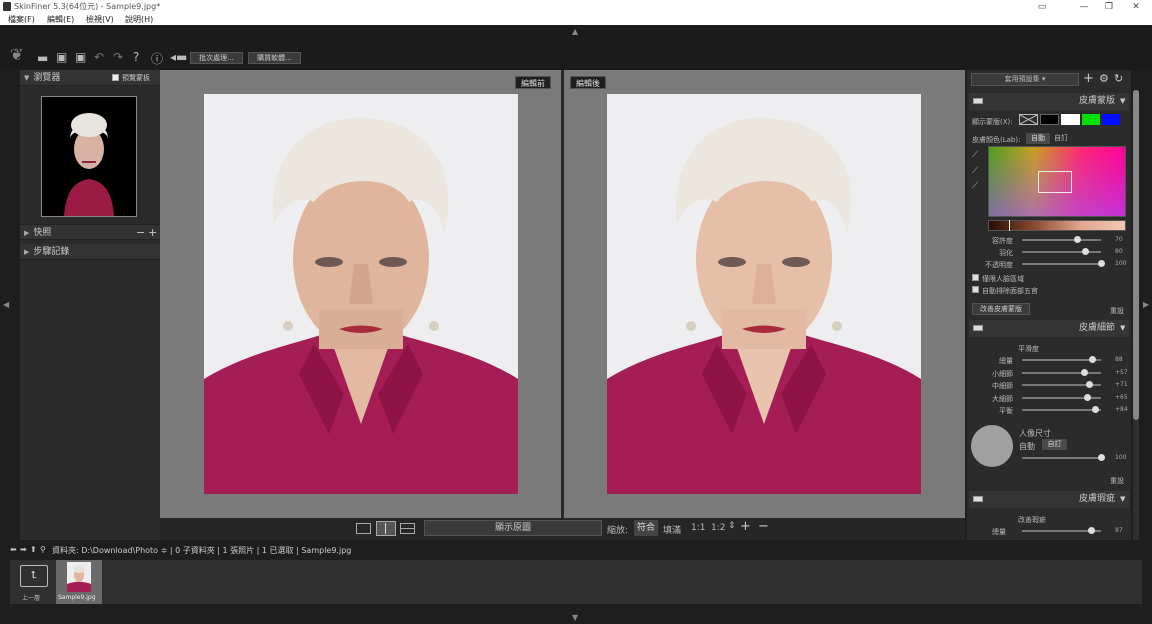  Describe the element at coordinates (1025, 79) in the screenshot. I see `preset-dropdown: 套用預設集 ▾` at that location.